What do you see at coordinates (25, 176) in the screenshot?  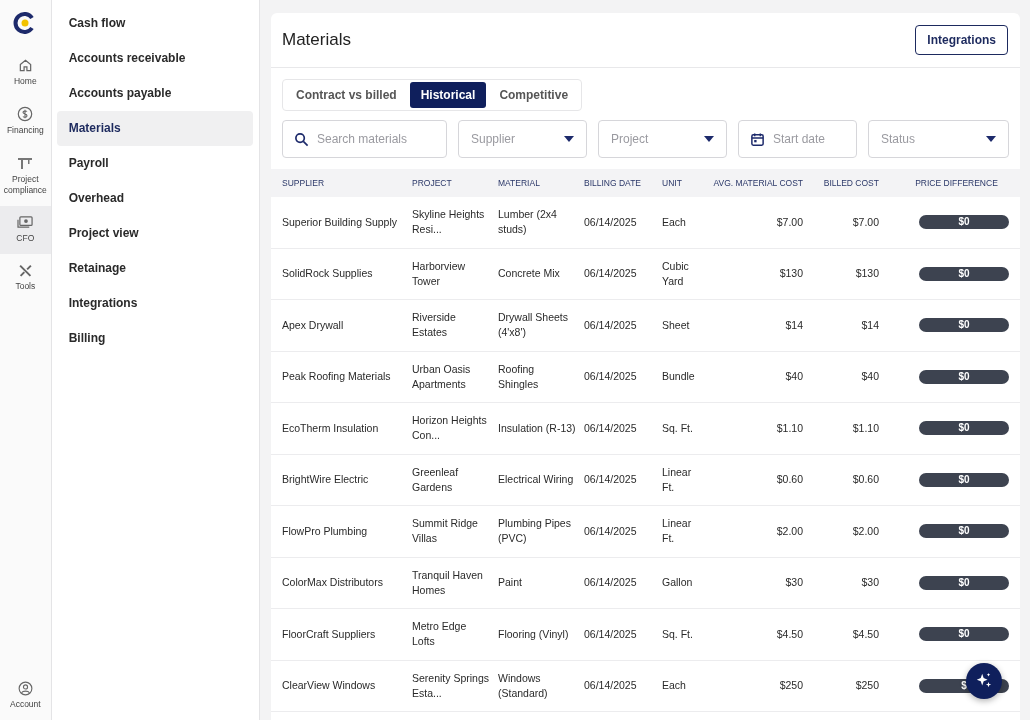 I see `rail-item: Project compliance` at bounding box center [25, 176].